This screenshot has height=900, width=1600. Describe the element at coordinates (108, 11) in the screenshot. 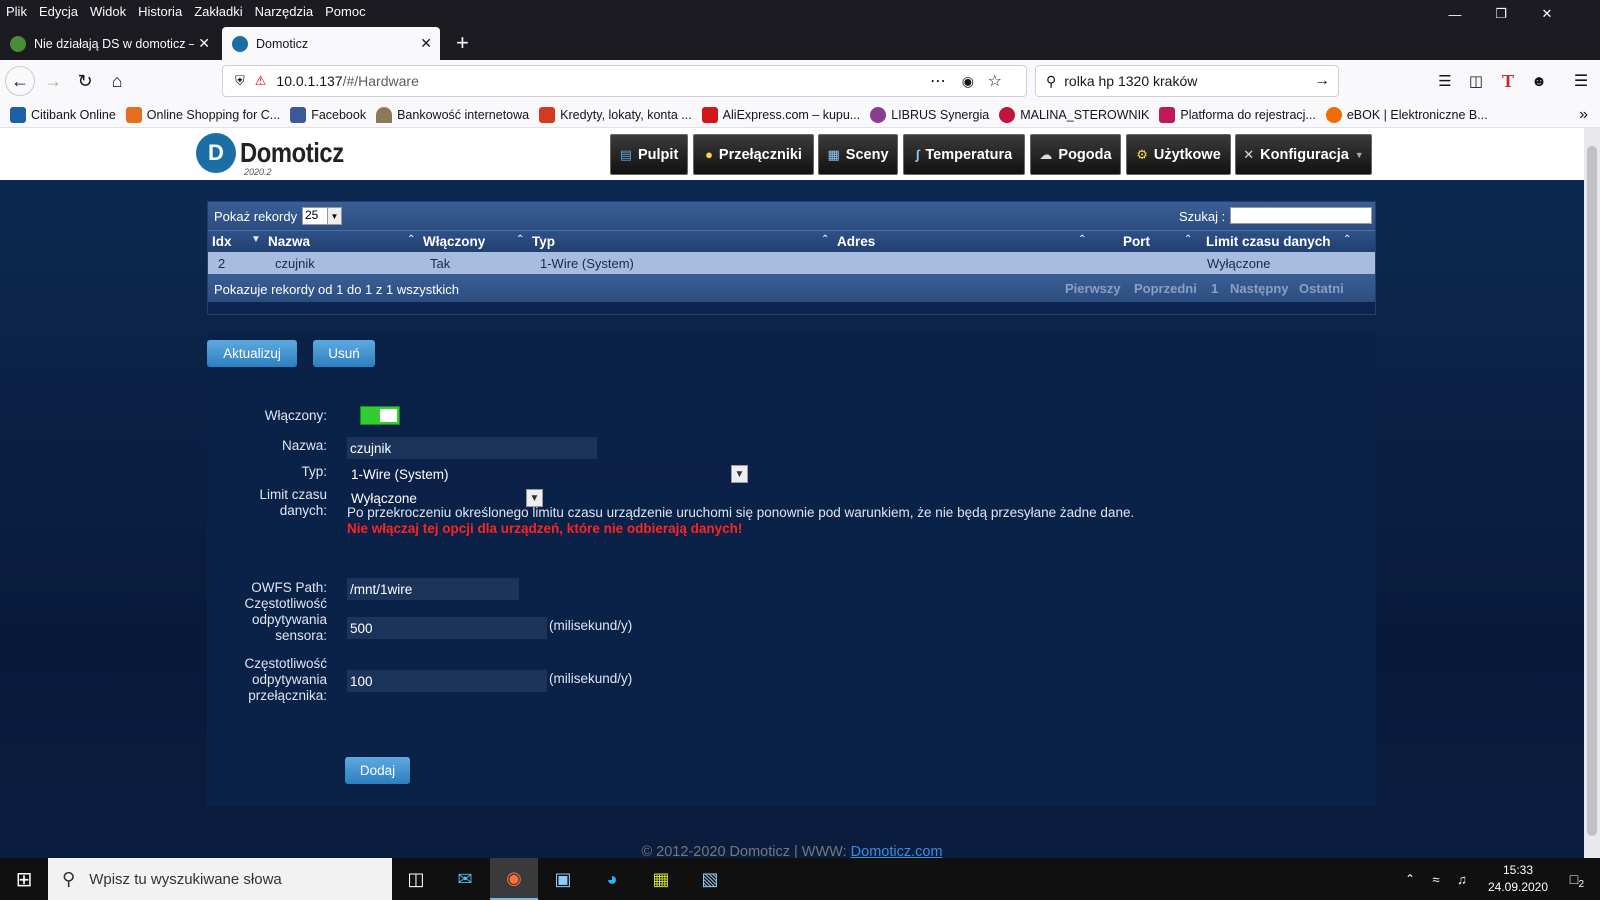

I see `menu-widok: Widok` at that location.